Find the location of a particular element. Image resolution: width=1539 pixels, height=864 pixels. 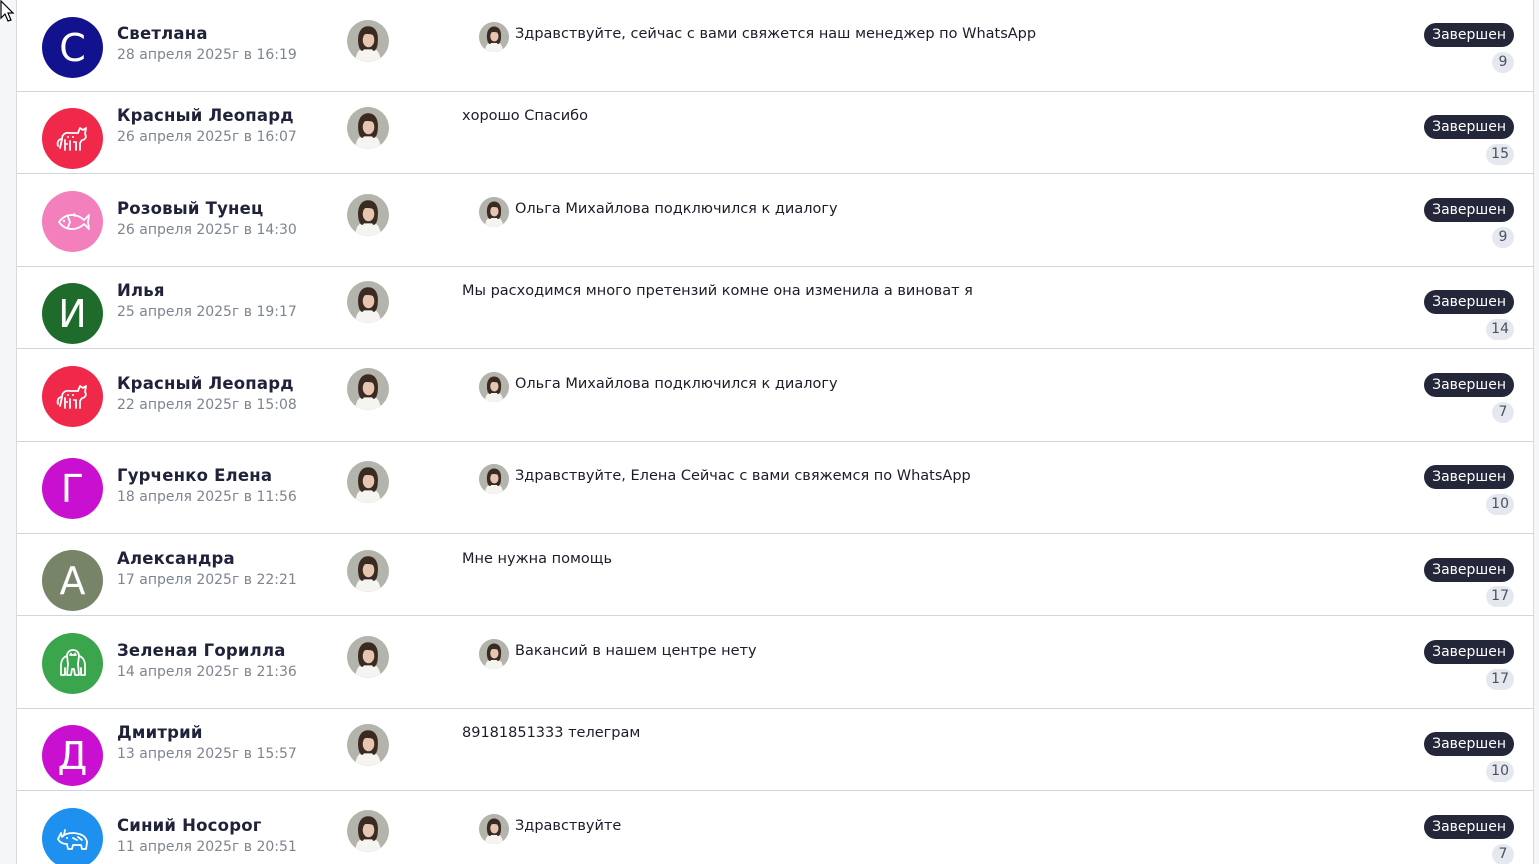

avatar-tuna-icon is located at coordinates (72, 221).